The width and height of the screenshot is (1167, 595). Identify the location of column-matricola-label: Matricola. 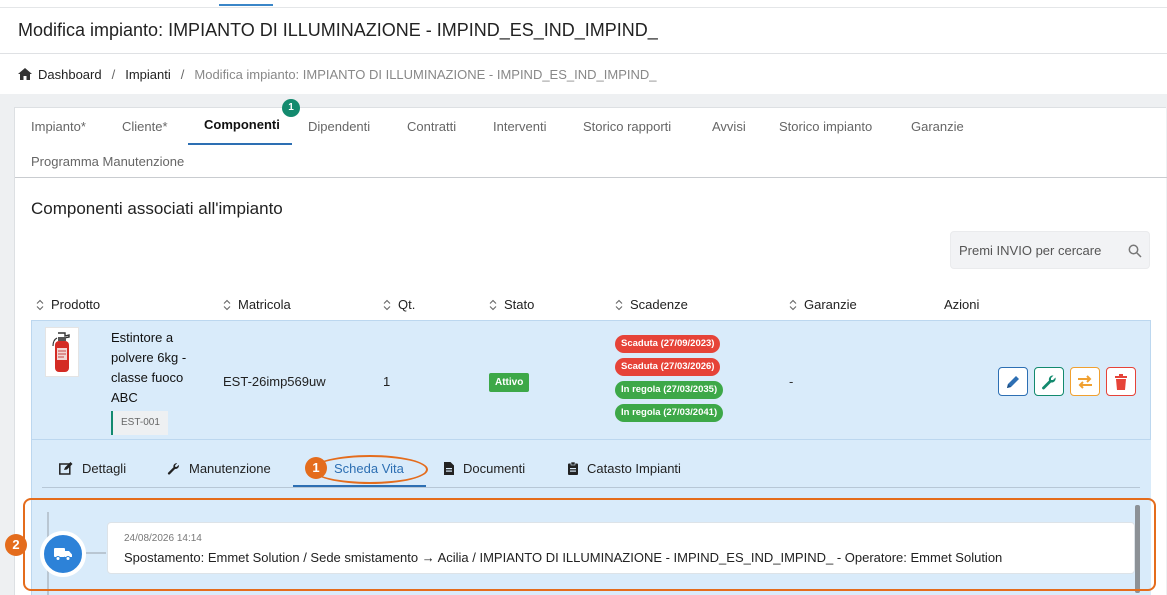
(264, 304).